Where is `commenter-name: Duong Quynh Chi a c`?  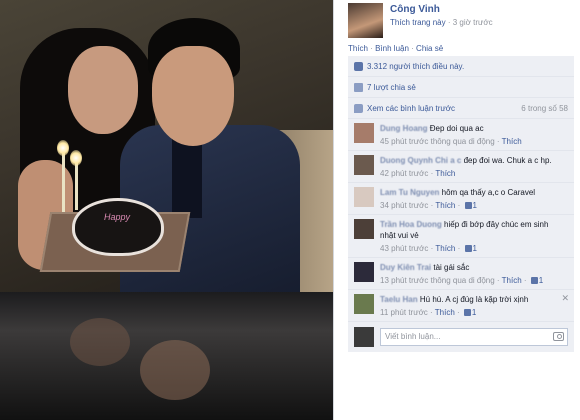
commenter-name: Duong Quynh Chi a c is located at coordinates (420, 160).